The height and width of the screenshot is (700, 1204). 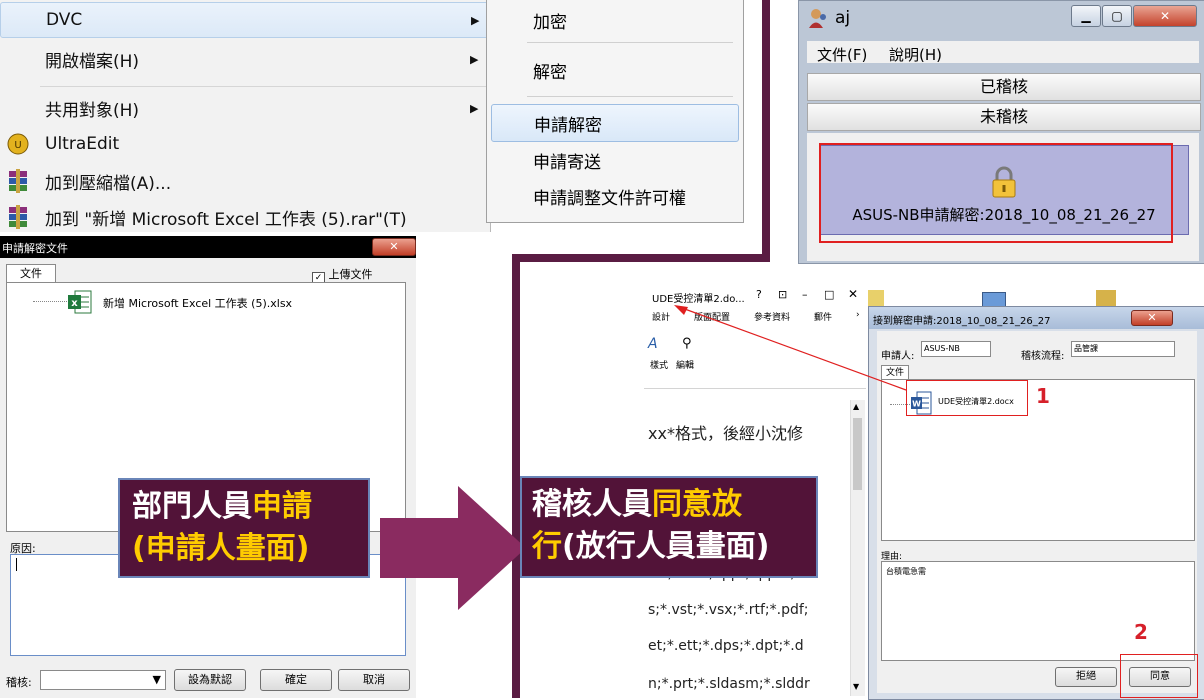 I want to click on menu-item-add-rar: 加到 "新增 Microsoft Excel 工作表 (5).rar"(T), so click(x=244, y=217).